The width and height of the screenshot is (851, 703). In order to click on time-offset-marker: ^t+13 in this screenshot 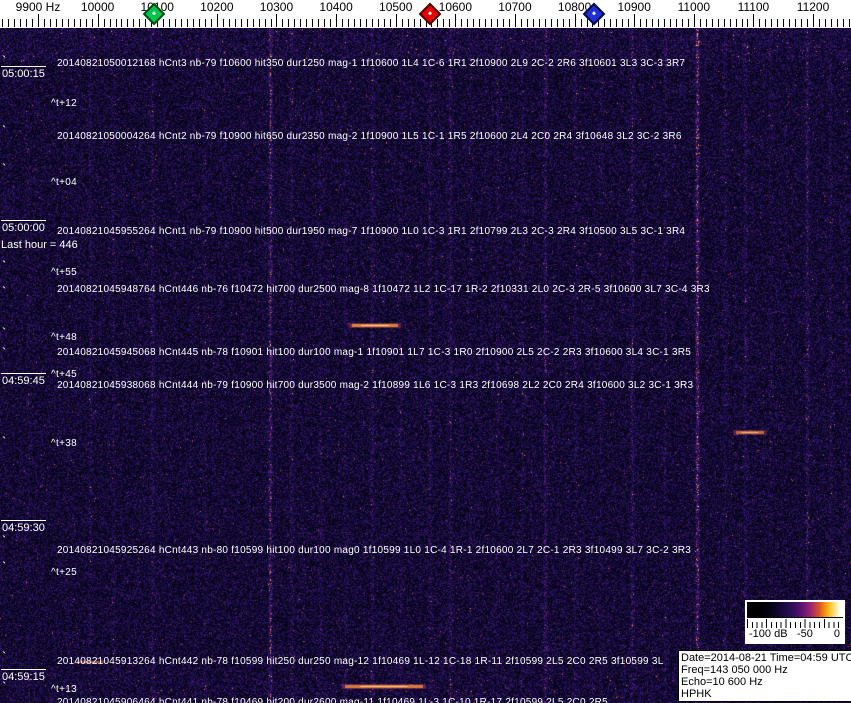, I will do `click(64, 689)`.